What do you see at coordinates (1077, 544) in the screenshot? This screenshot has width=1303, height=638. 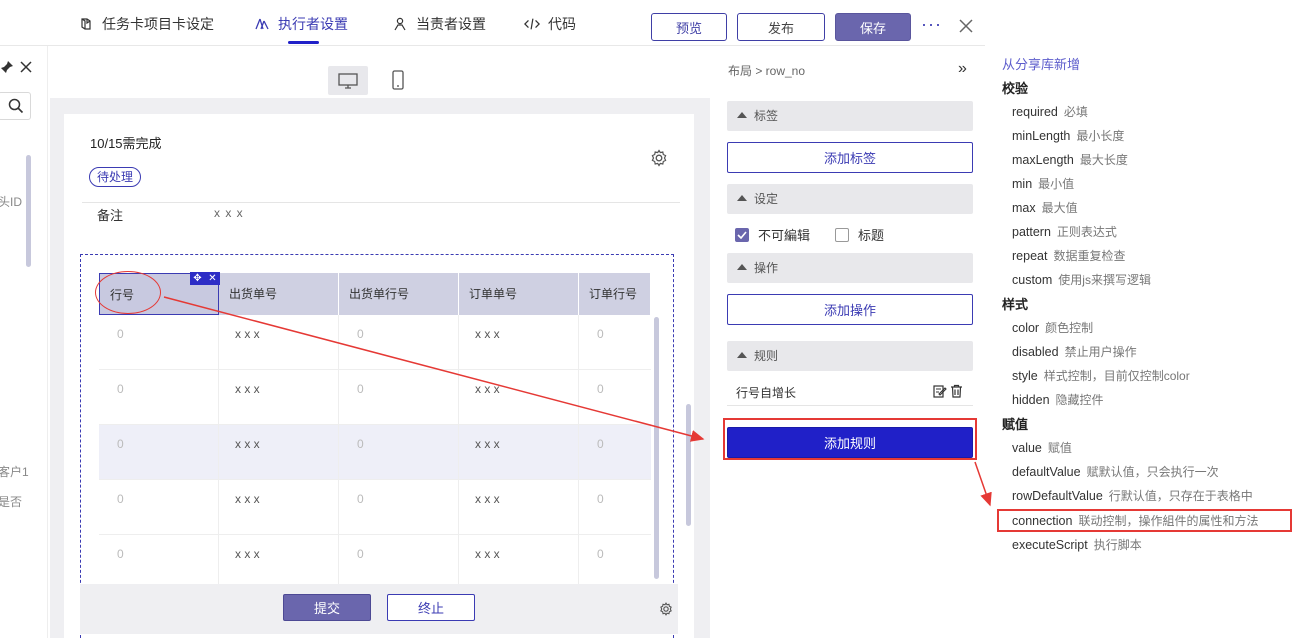 I see `doc-item-executescript: executeScript 执行脚本` at bounding box center [1077, 544].